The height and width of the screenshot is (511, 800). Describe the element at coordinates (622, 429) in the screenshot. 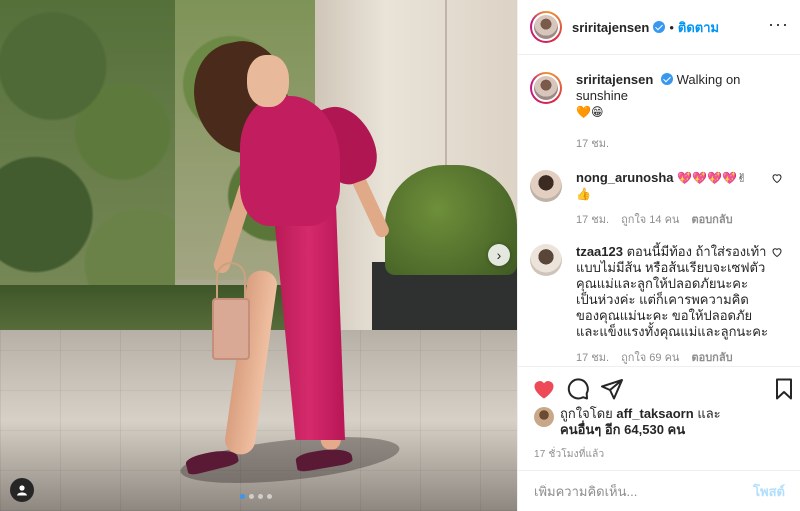

I see `likes-others-count: คนอื่นๆ อีก 64,530 คน` at that location.